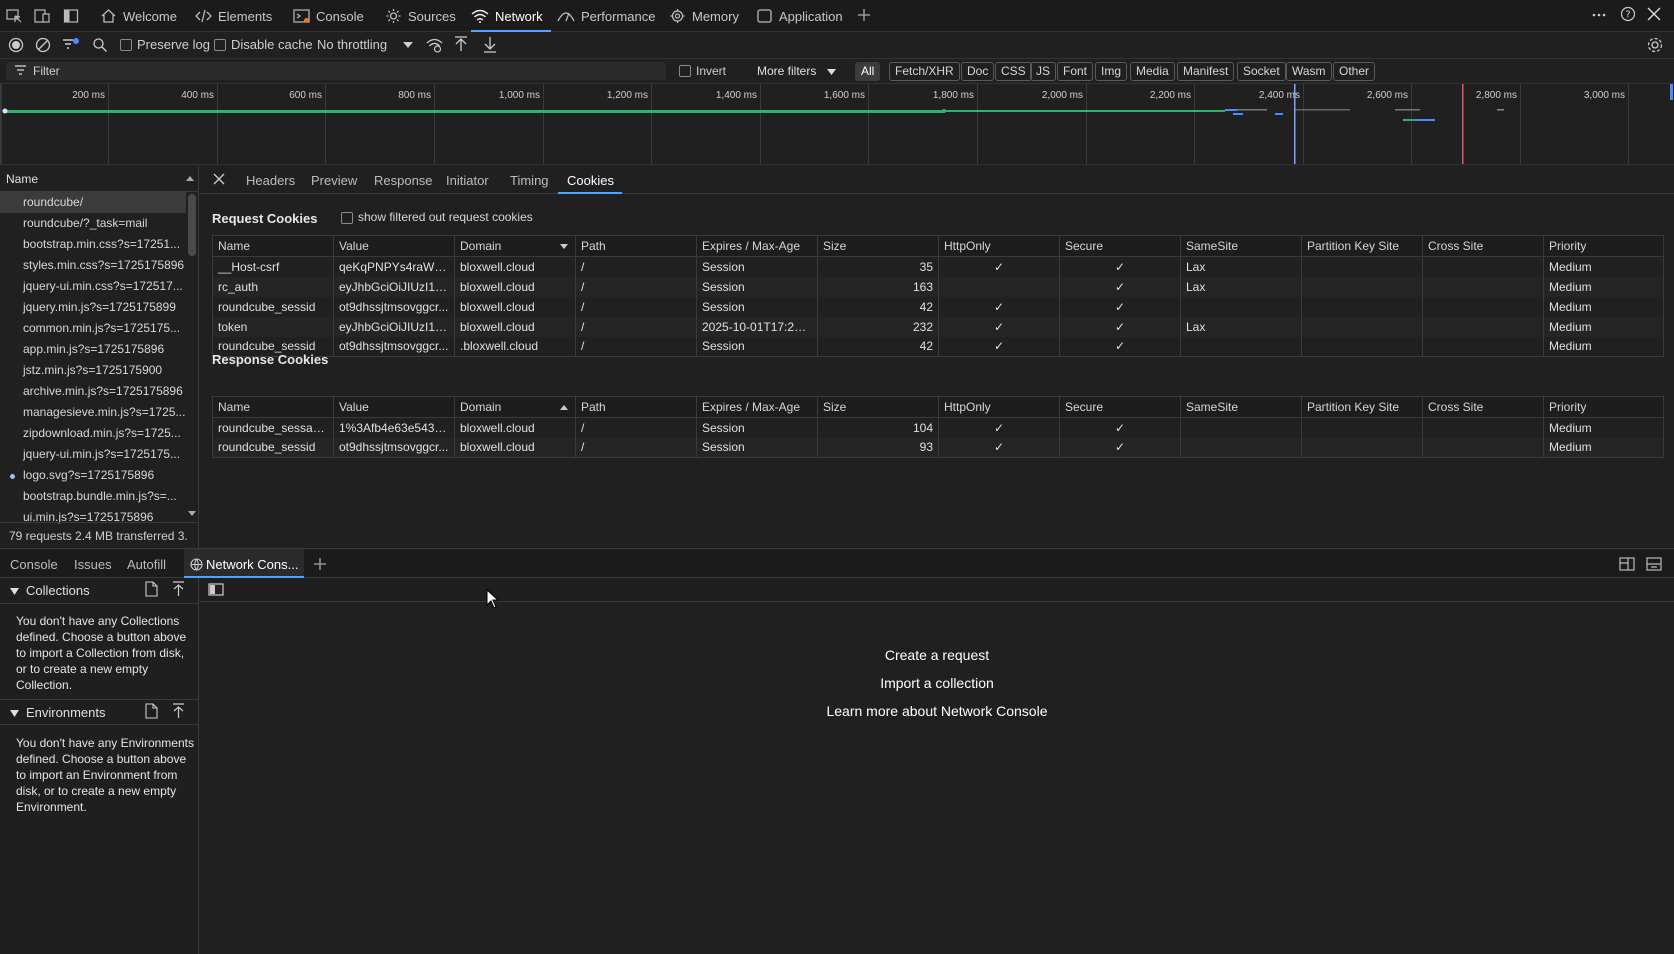 This screenshot has height=954, width=1674. I want to click on type-chip-manifest: Manifest, so click(1206, 71).